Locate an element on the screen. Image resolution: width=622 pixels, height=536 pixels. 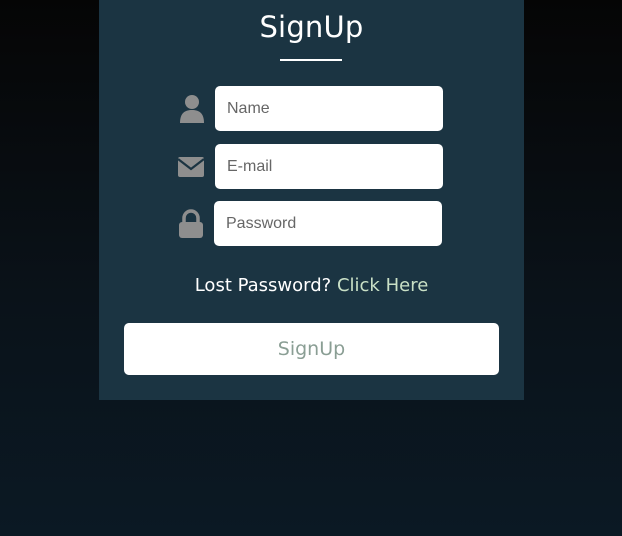
name-row is located at coordinates (310, 108).